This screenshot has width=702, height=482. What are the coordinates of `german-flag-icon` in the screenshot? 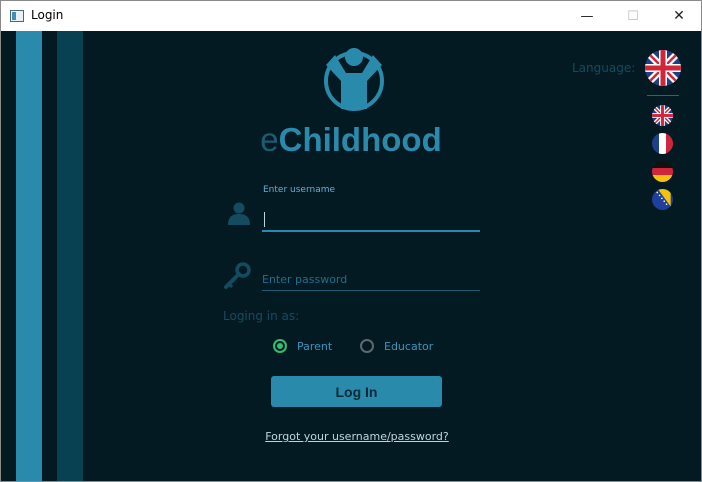 It's located at (662, 171).